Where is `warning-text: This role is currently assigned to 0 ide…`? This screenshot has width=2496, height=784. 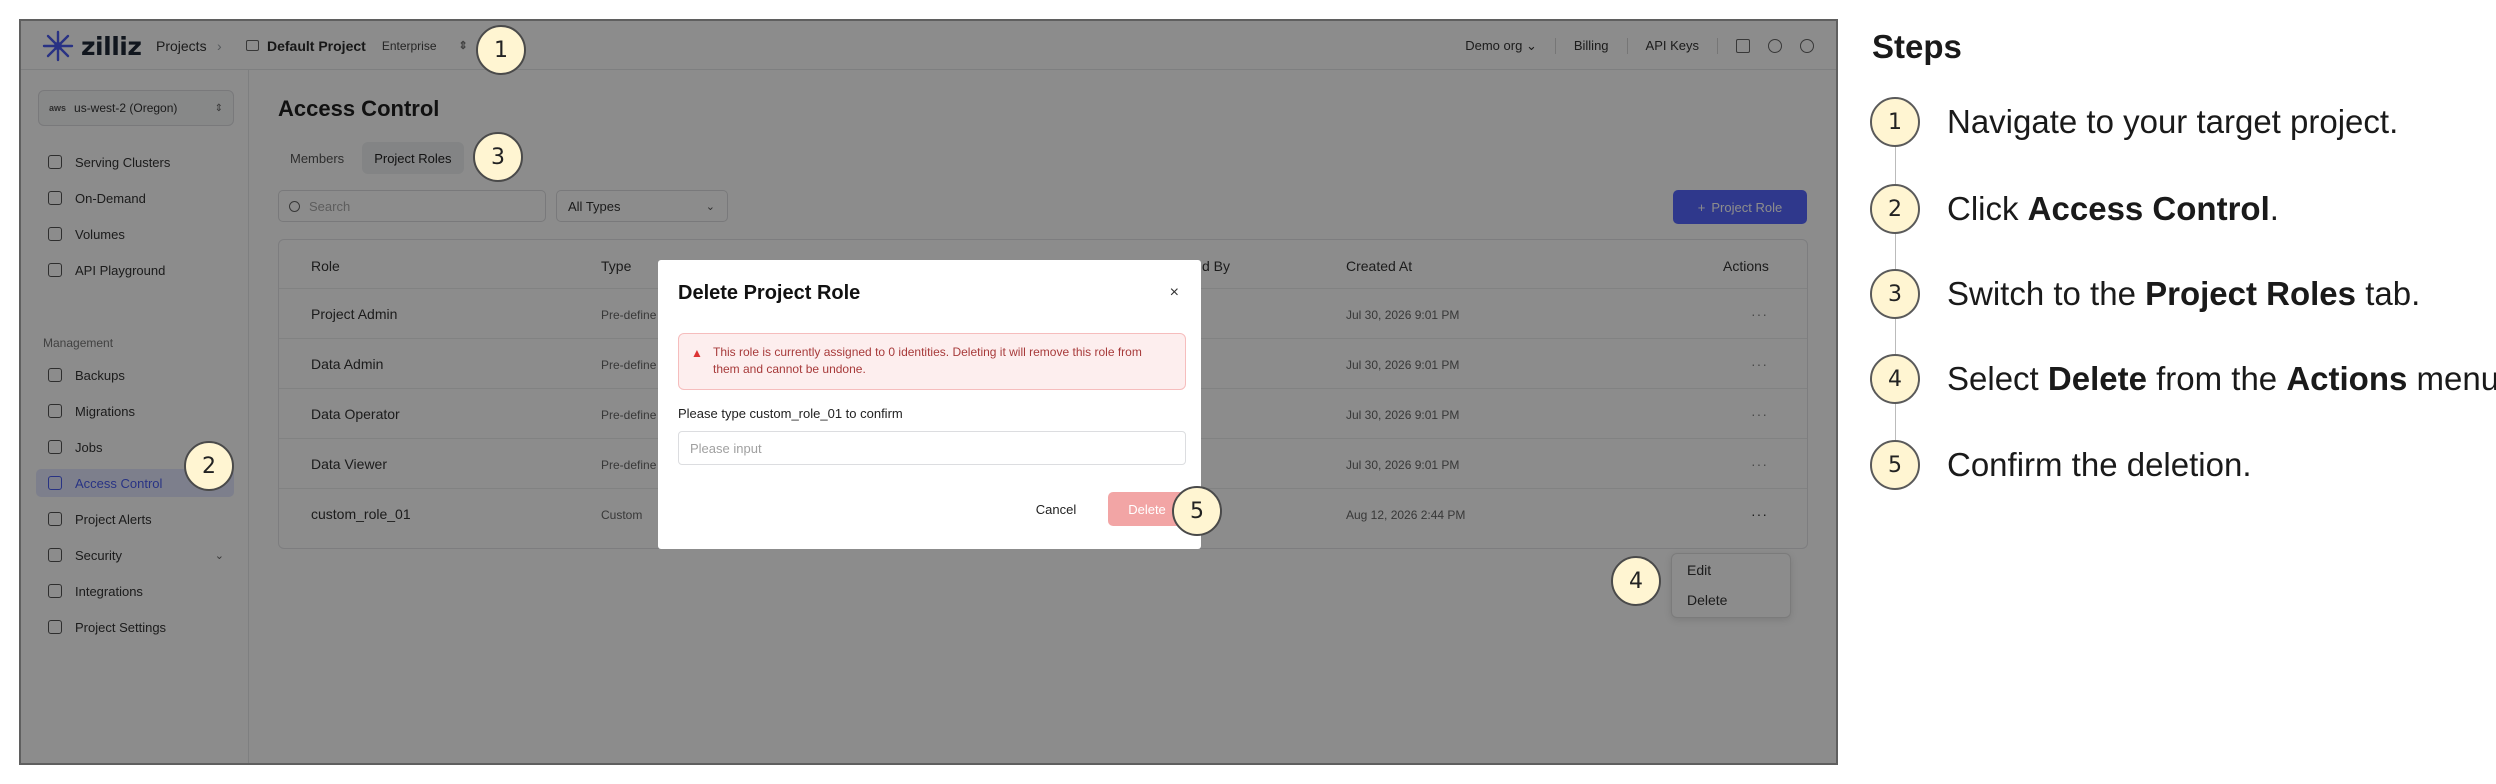
warning-text: This role is currently assigned to 0 ide… is located at coordinates (927, 360).